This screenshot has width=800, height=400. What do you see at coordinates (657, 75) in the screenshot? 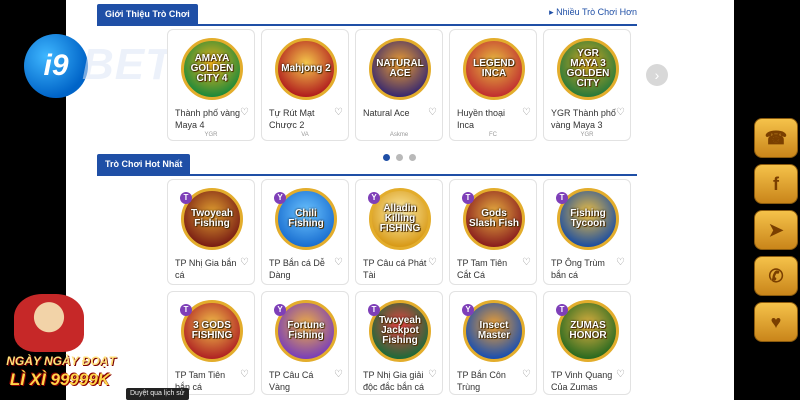
I see `carousel-next-button: ›` at bounding box center [657, 75].